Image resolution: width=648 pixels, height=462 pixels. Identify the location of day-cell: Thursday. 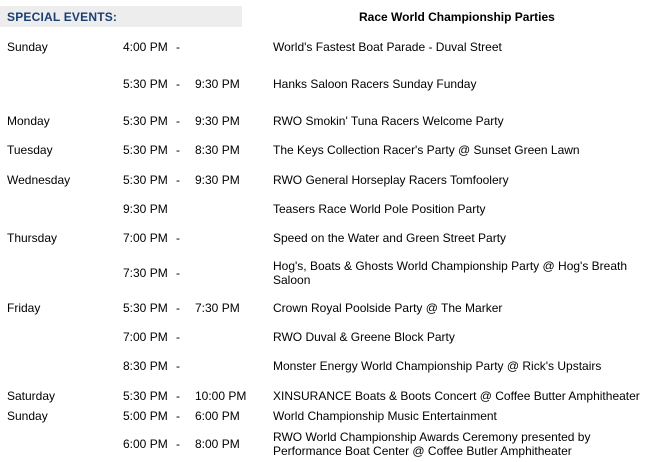
(32, 238).